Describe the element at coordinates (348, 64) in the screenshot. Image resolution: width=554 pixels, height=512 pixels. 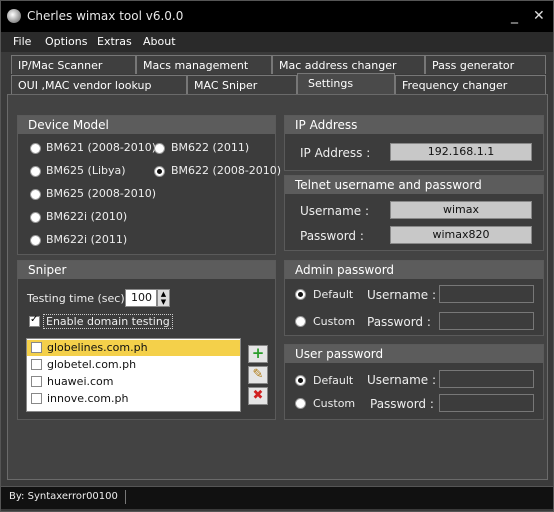
I see `tab-mac-address-changer: Mac address changer` at that location.